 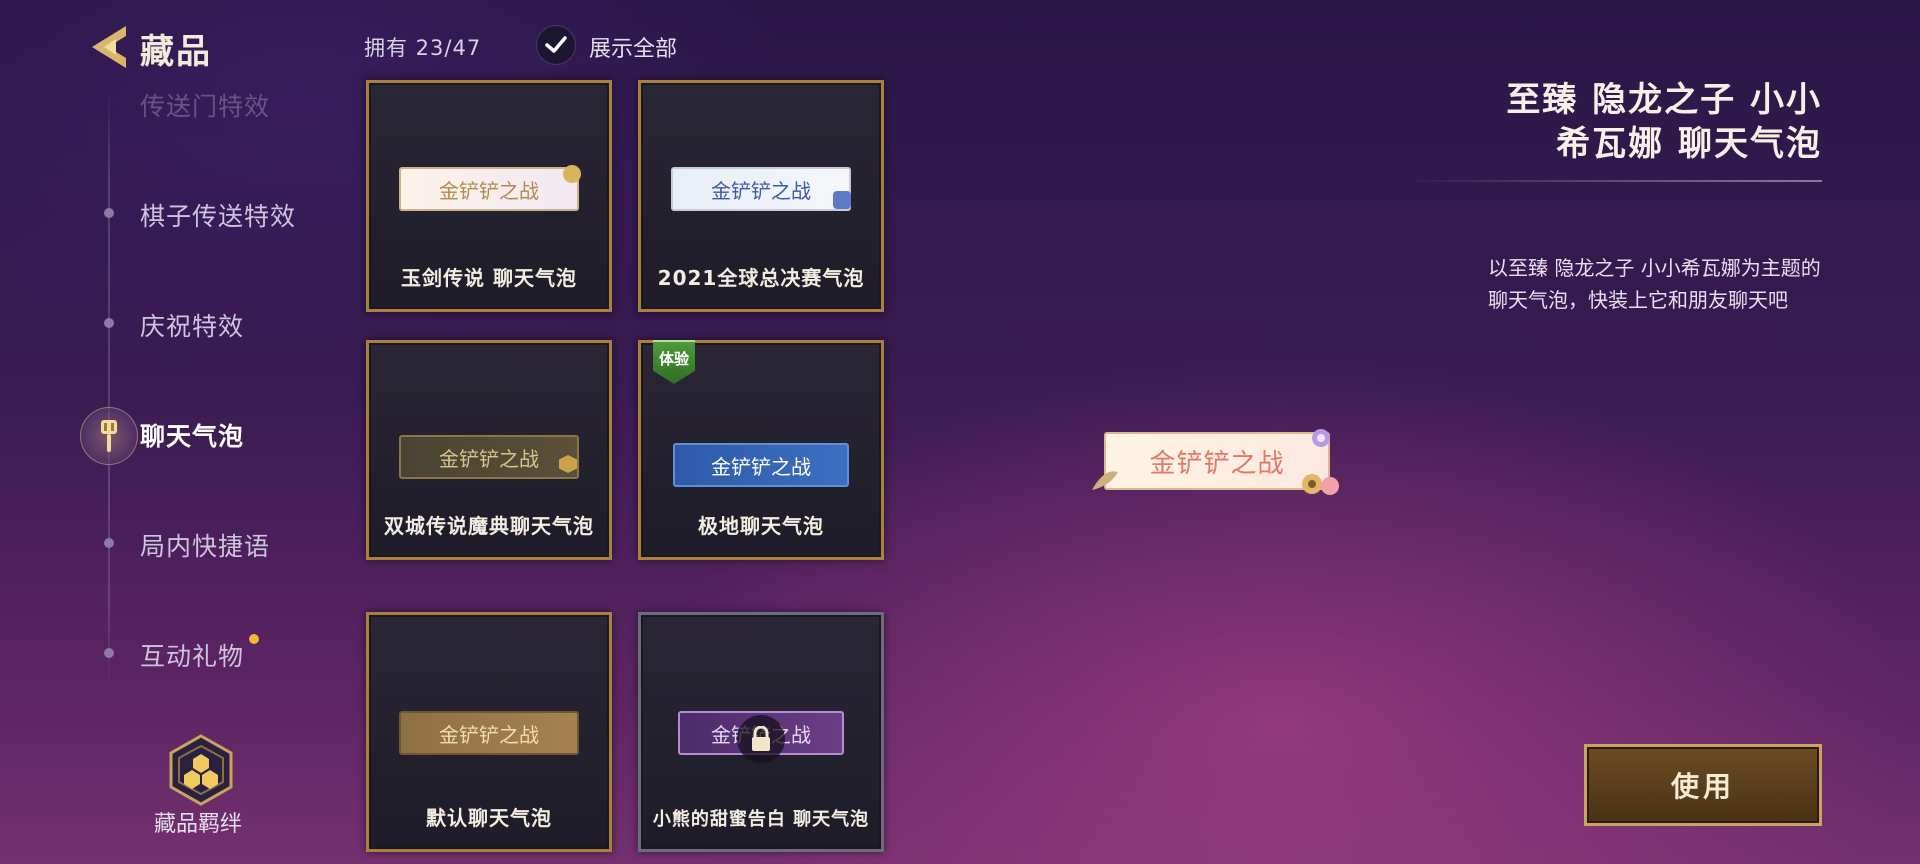 I want to click on spatula-icon, so click(x=109, y=436).